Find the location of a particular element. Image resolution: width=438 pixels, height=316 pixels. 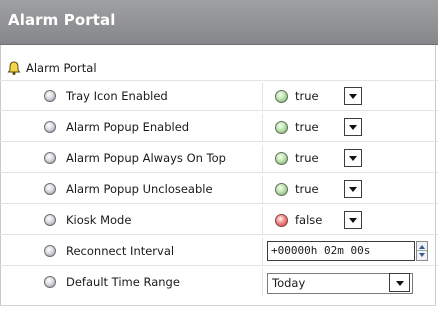

property-label: Reconnect Interval is located at coordinates (120, 251).